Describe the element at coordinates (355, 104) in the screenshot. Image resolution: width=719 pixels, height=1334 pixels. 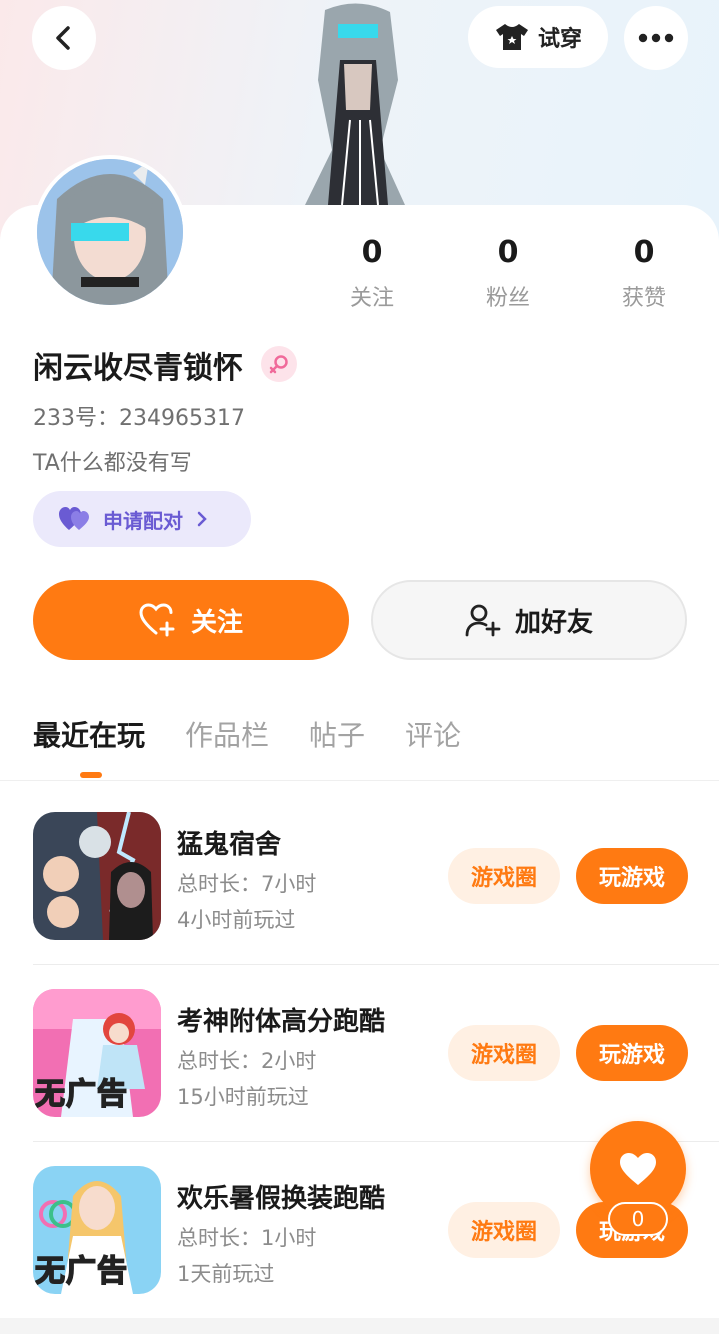
I see `avatar-3d-figure` at that location.